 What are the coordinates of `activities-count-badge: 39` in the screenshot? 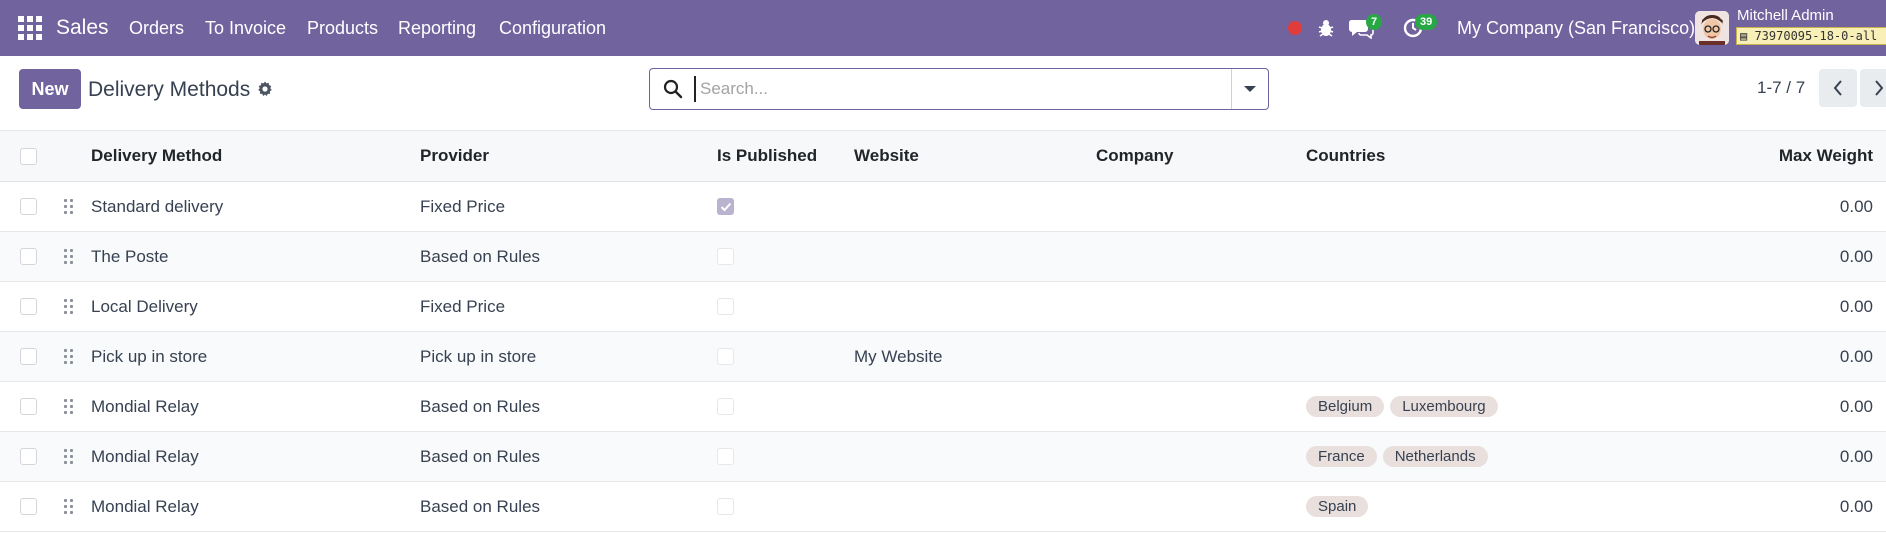 It's located at (1426, 22).